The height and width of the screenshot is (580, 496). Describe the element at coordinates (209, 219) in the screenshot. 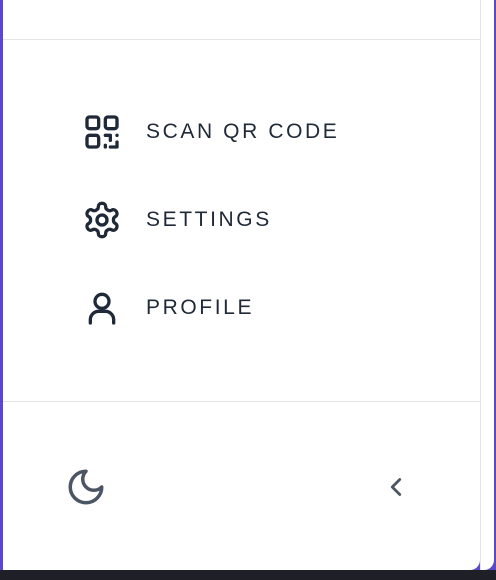

I see `sidebar-item-label: SETTINGS` at that location.